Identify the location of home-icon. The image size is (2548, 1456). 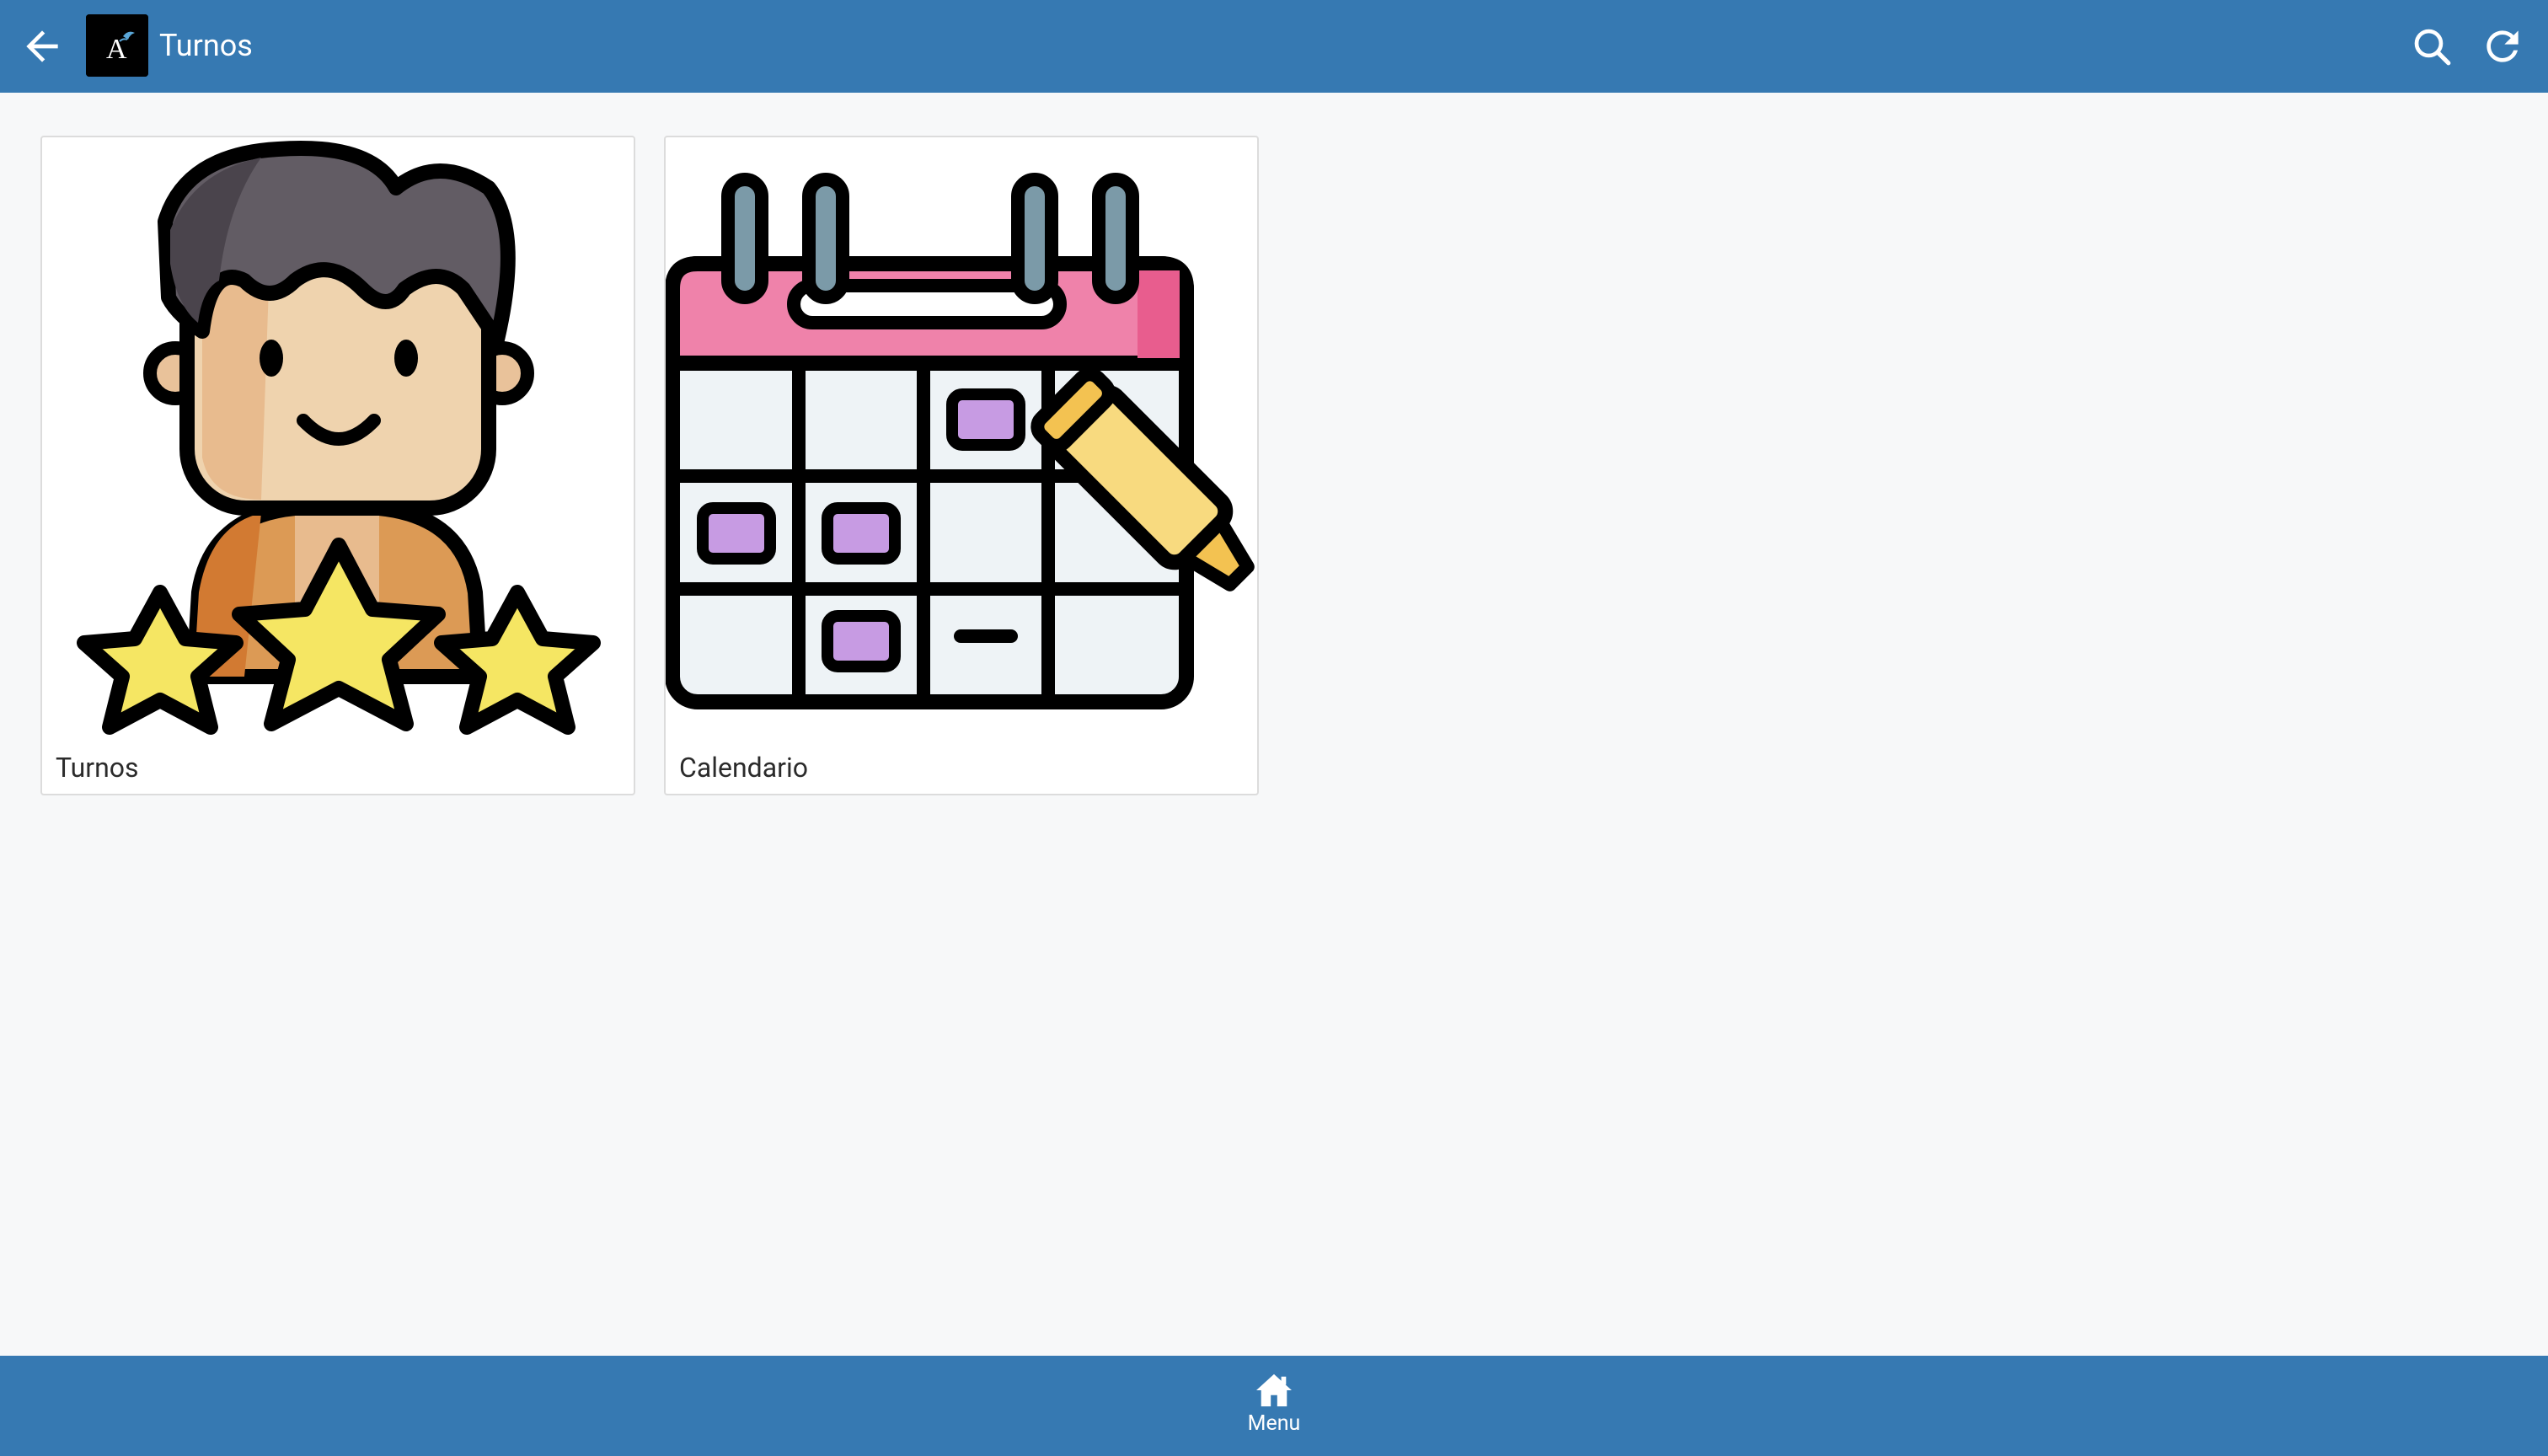
(1274, 1390).